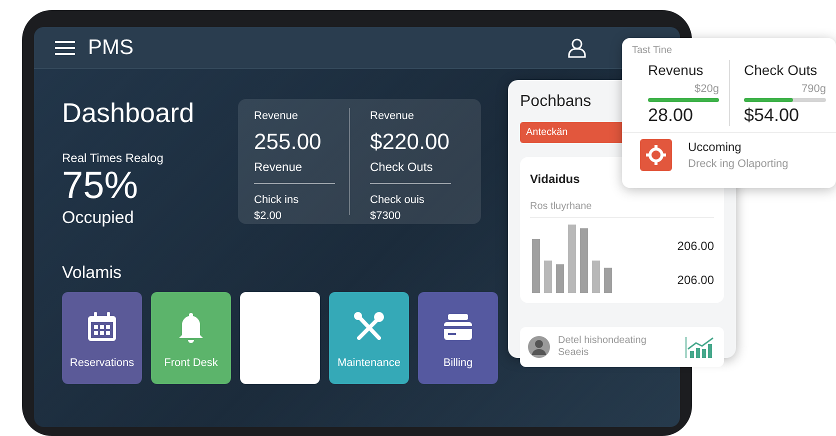 This screenshot has width=836, height=436. I want to click on menu-icon, so click(65, 48).